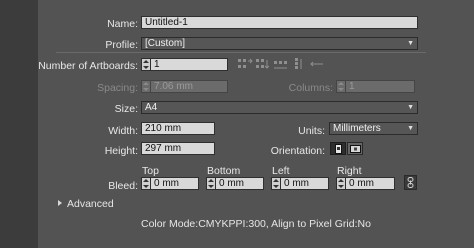 The width and height of the screenshot is (474, 248). What do you see at coordinates (165, 43) in the screenshot?
I see `profile-value: [Custom]` at bounding box center [165, 43].